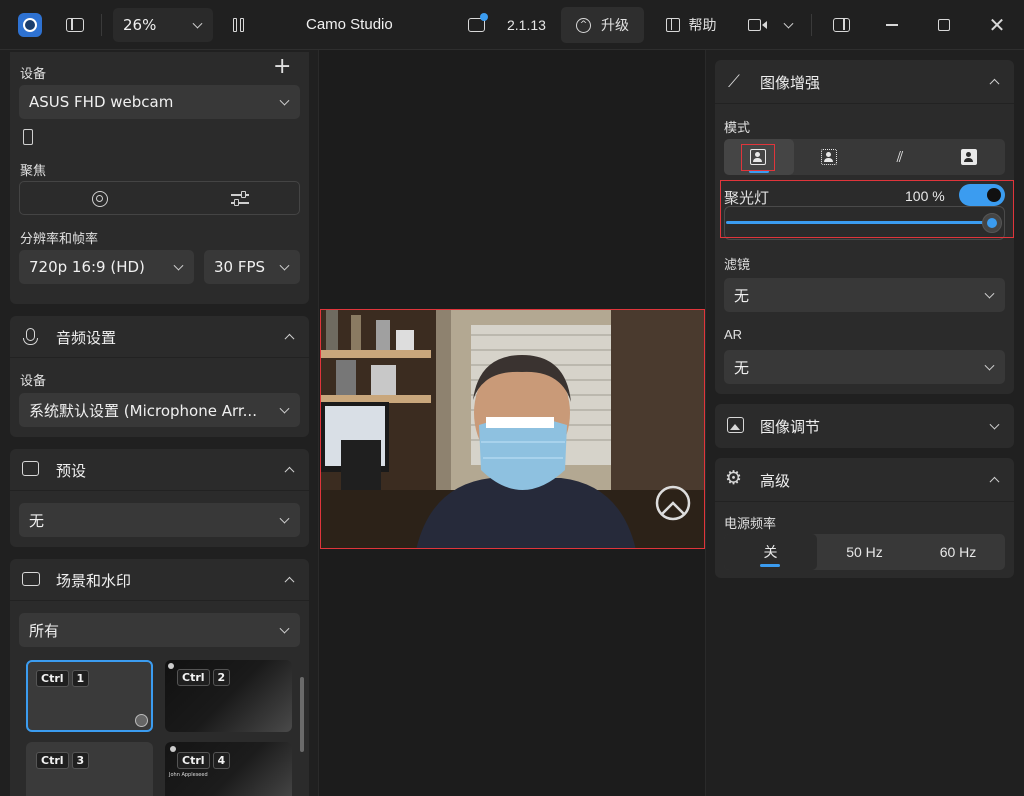  What do you see at coordinates (900, 157) in the screenshot?
I see `background-replace-icon: ⫽` at bounding box center [900, 157].